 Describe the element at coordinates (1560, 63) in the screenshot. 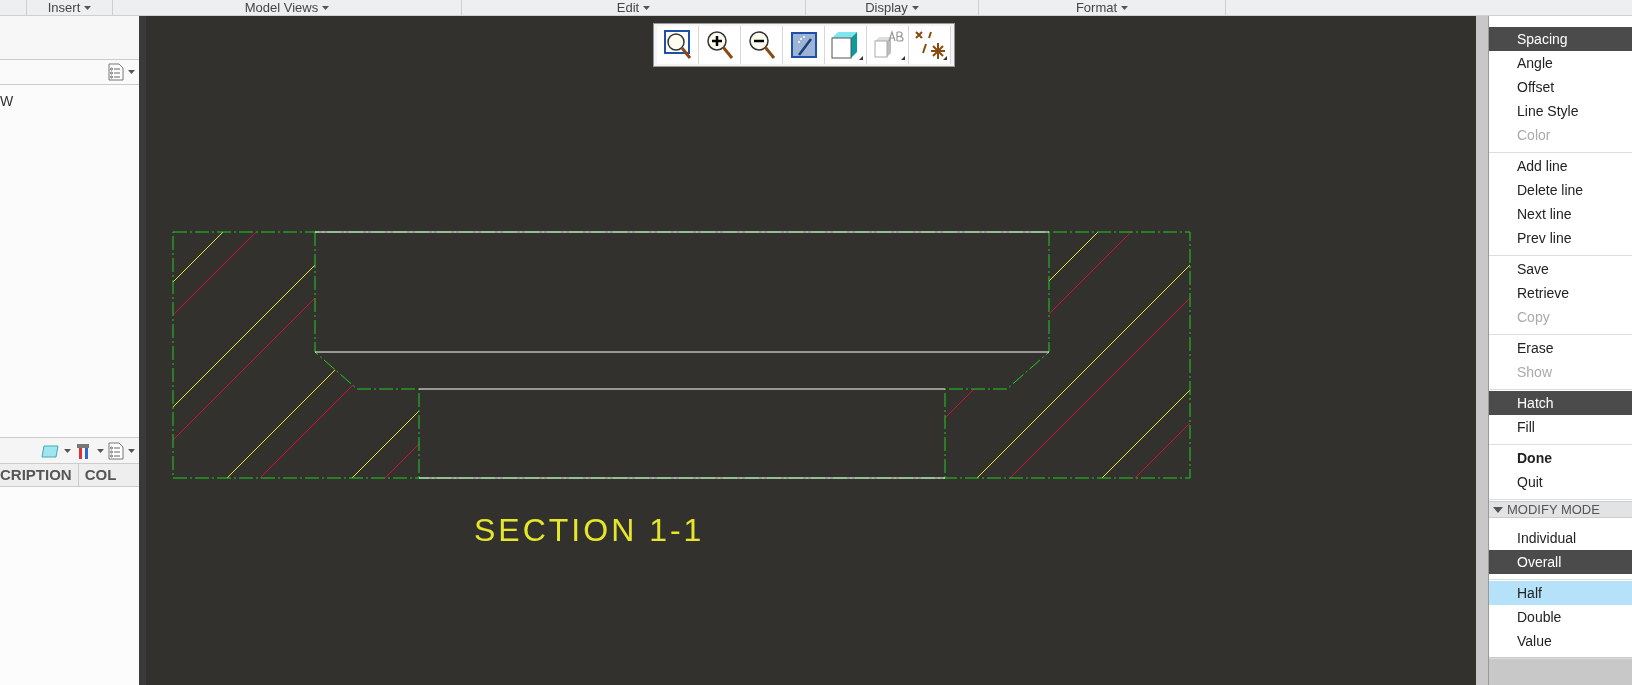

I see `menu-item: Angle` at that location.